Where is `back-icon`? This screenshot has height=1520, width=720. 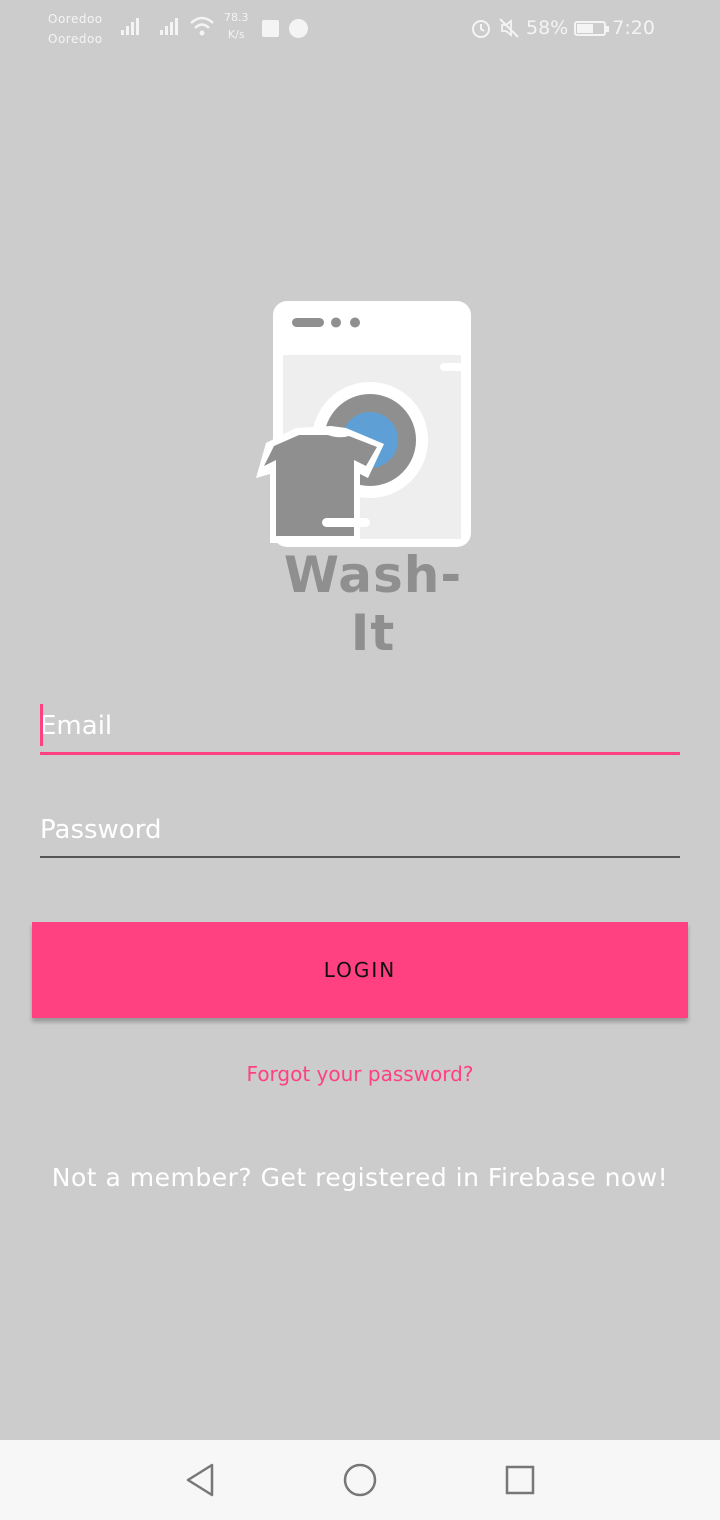 back-icon is located at coordinates (200, 1480).